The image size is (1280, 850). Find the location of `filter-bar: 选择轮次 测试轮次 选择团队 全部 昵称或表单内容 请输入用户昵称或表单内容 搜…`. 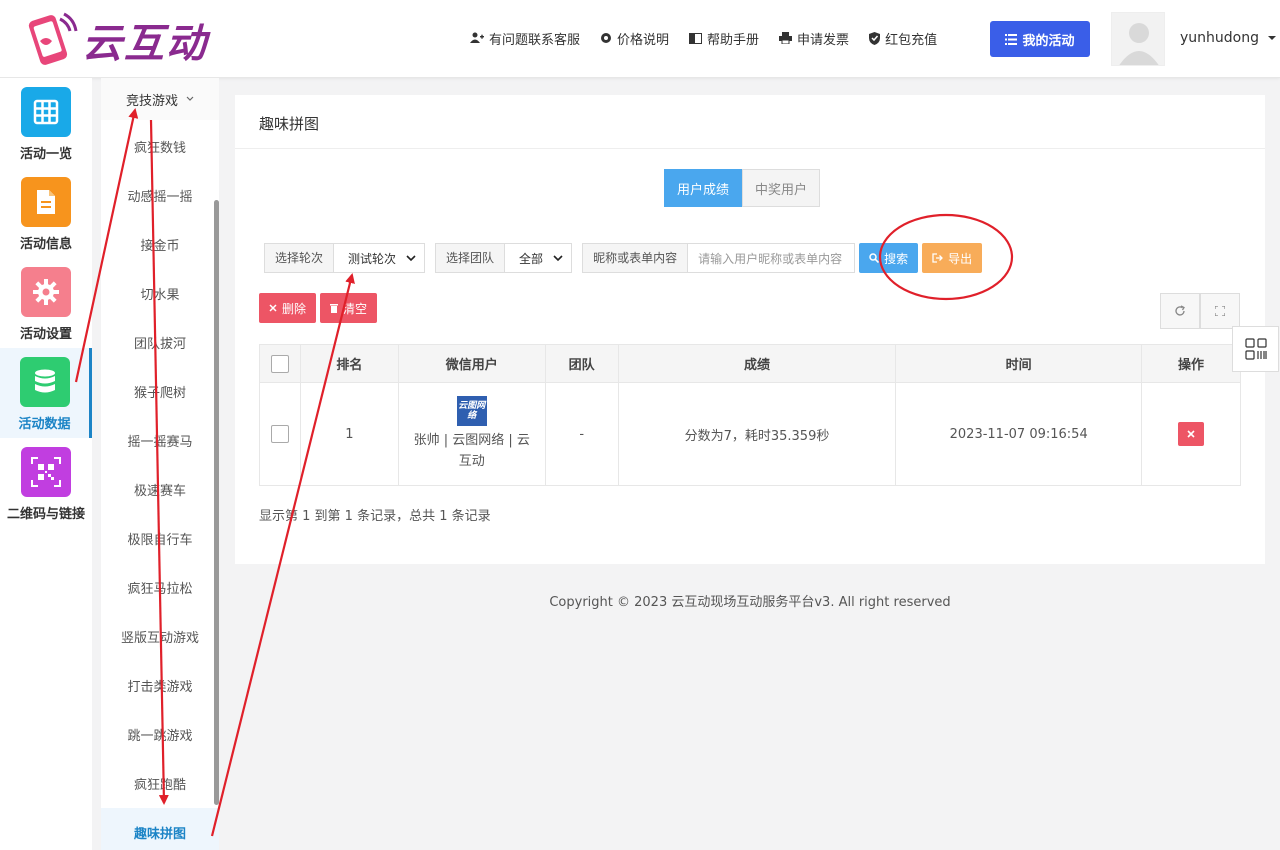

filter-bar: 选择轮次 测试轮次 选择团队 全部 昵称或表单内容 请输入用户昵称或表单内容 搜… is located at coordinates (623, 258).